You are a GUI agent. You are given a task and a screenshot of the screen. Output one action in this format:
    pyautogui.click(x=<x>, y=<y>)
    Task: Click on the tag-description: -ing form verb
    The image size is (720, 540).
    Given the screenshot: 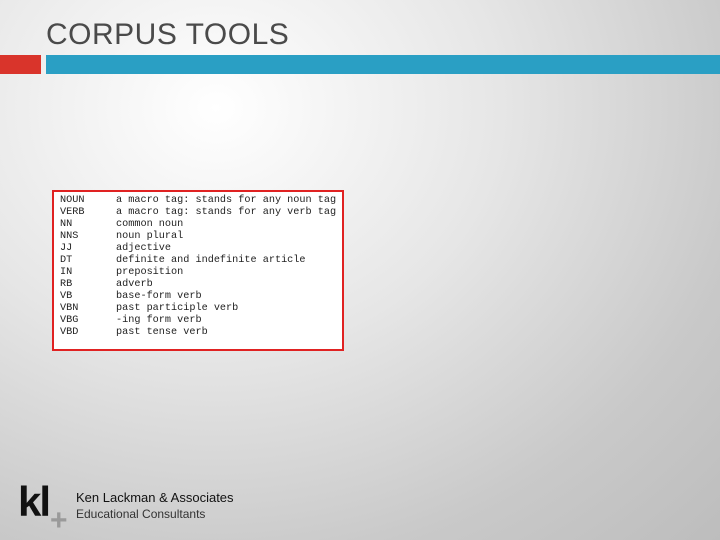 What is the action you would take?
    pyautogui.click(x=159, y=320)
    